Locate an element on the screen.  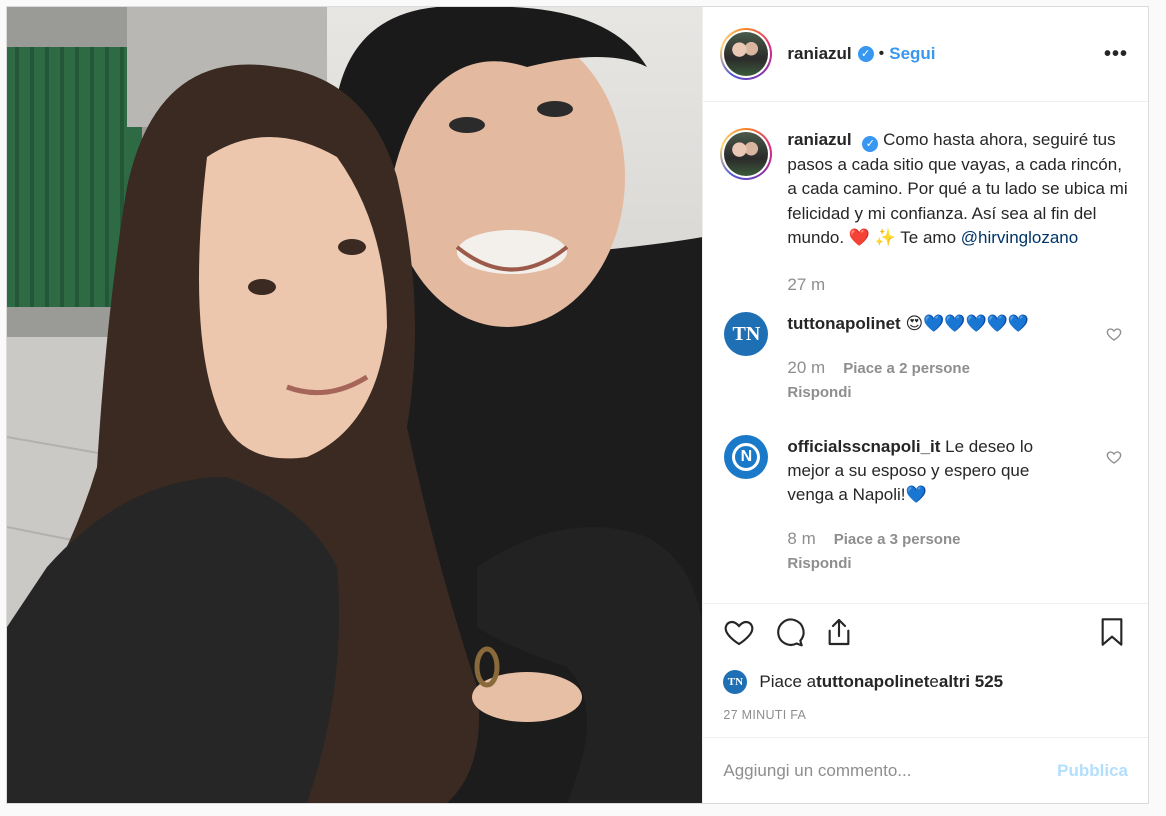
likes-prefix: Piace a is located at coordinates (788, 681).